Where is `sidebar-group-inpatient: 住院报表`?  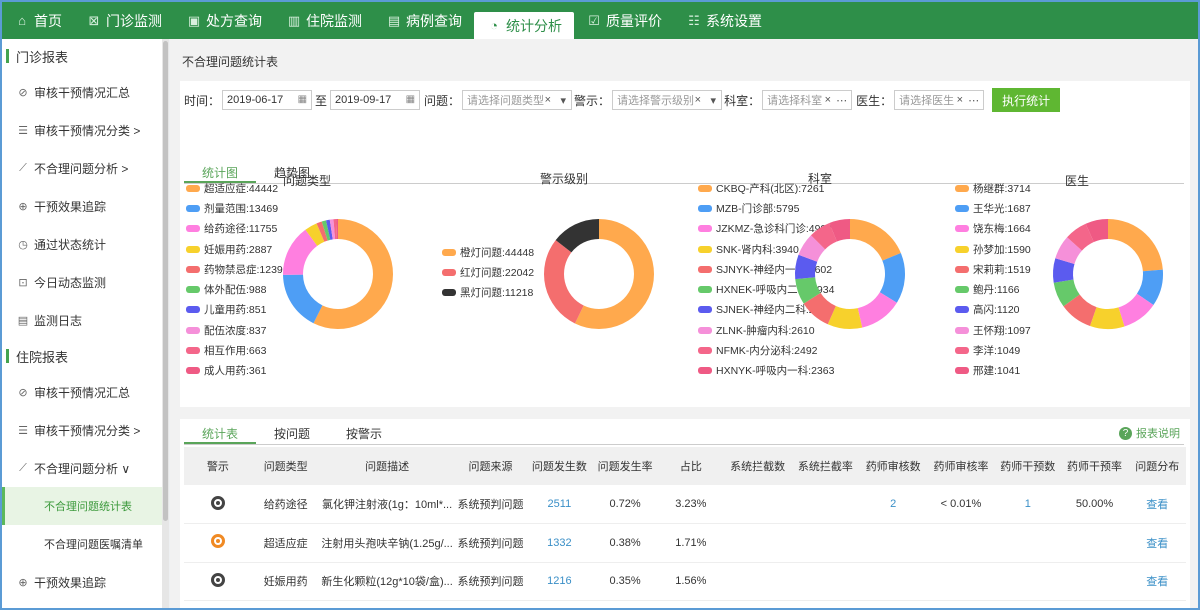
sidebar-group-inpatient: 住院报表 is located at coordinates (82, 356).